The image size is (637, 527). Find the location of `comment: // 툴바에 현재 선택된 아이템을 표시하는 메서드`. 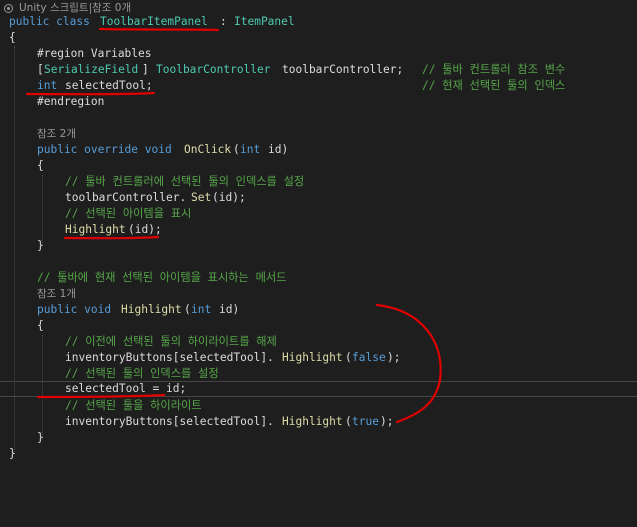

comment: // 툴바에 현재 선택된 아이템을 표시하는 메서드 is located at coordinates (162, 277).